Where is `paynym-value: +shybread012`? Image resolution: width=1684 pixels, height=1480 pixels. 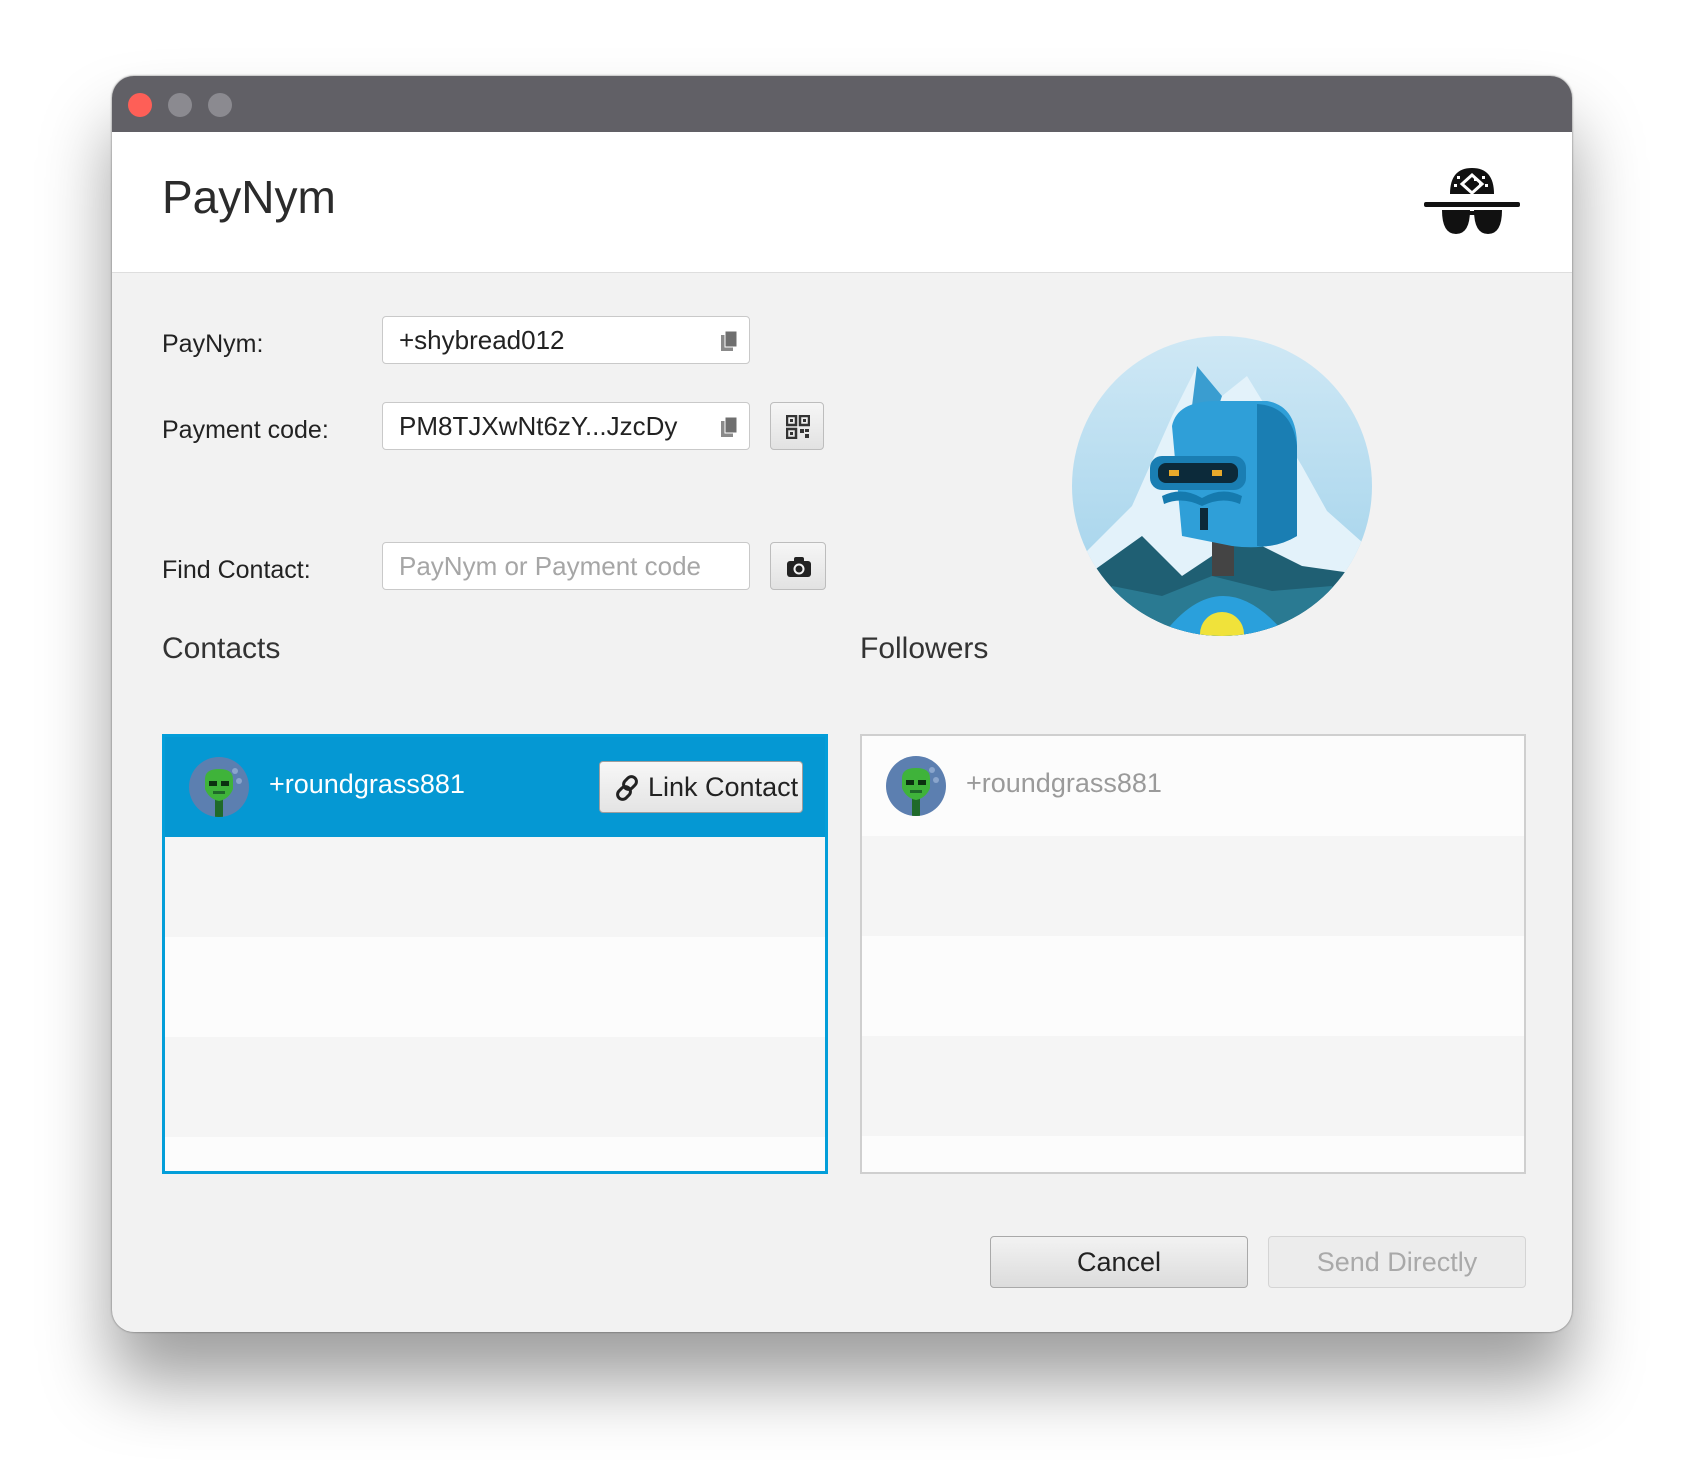 paynym-value: +shybread012 is located at coordinates (482, 340).